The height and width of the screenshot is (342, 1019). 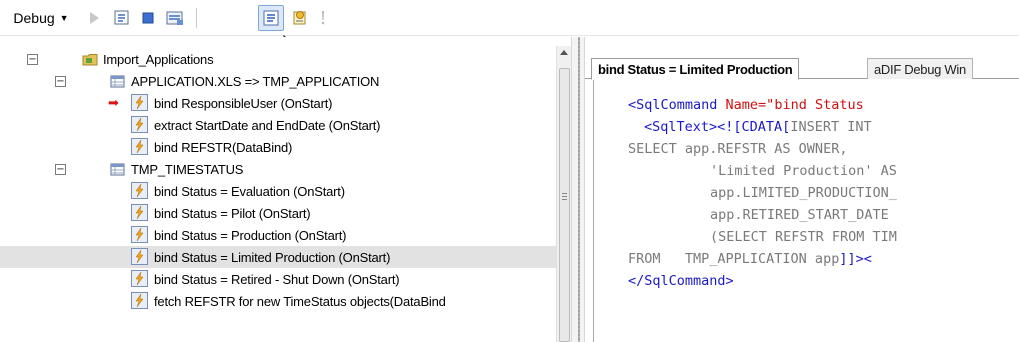 I want to click on xml-tag: ]]><, so click(x=855, y=259).